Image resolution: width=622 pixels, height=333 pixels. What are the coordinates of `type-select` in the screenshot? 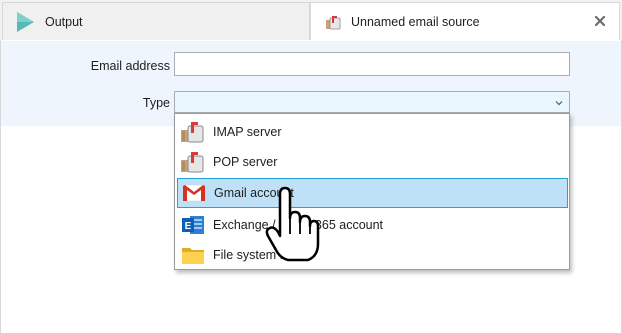 It's located at (372, 102).